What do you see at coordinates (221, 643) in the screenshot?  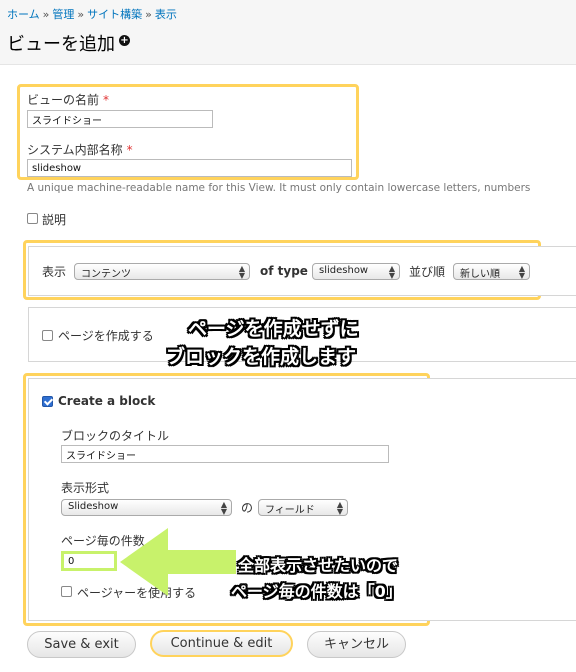 I see `continue-edit-button: Continue & edit` at bounding box center [221, 643].